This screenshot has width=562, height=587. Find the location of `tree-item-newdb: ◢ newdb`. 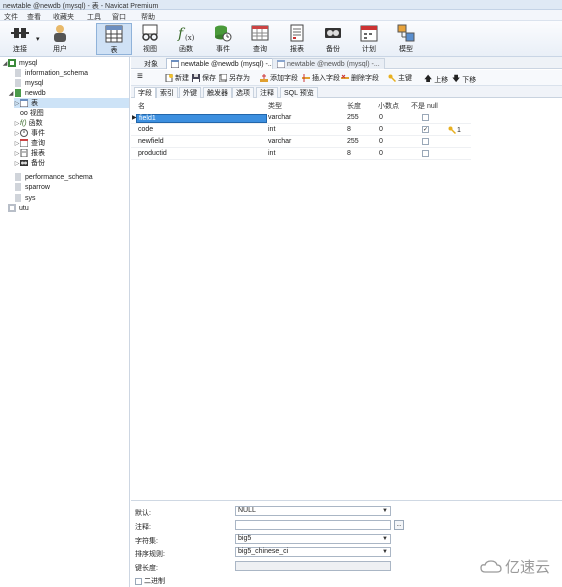

tree-item-newdb: ◢ newdb is located at coordinates (27, 93).